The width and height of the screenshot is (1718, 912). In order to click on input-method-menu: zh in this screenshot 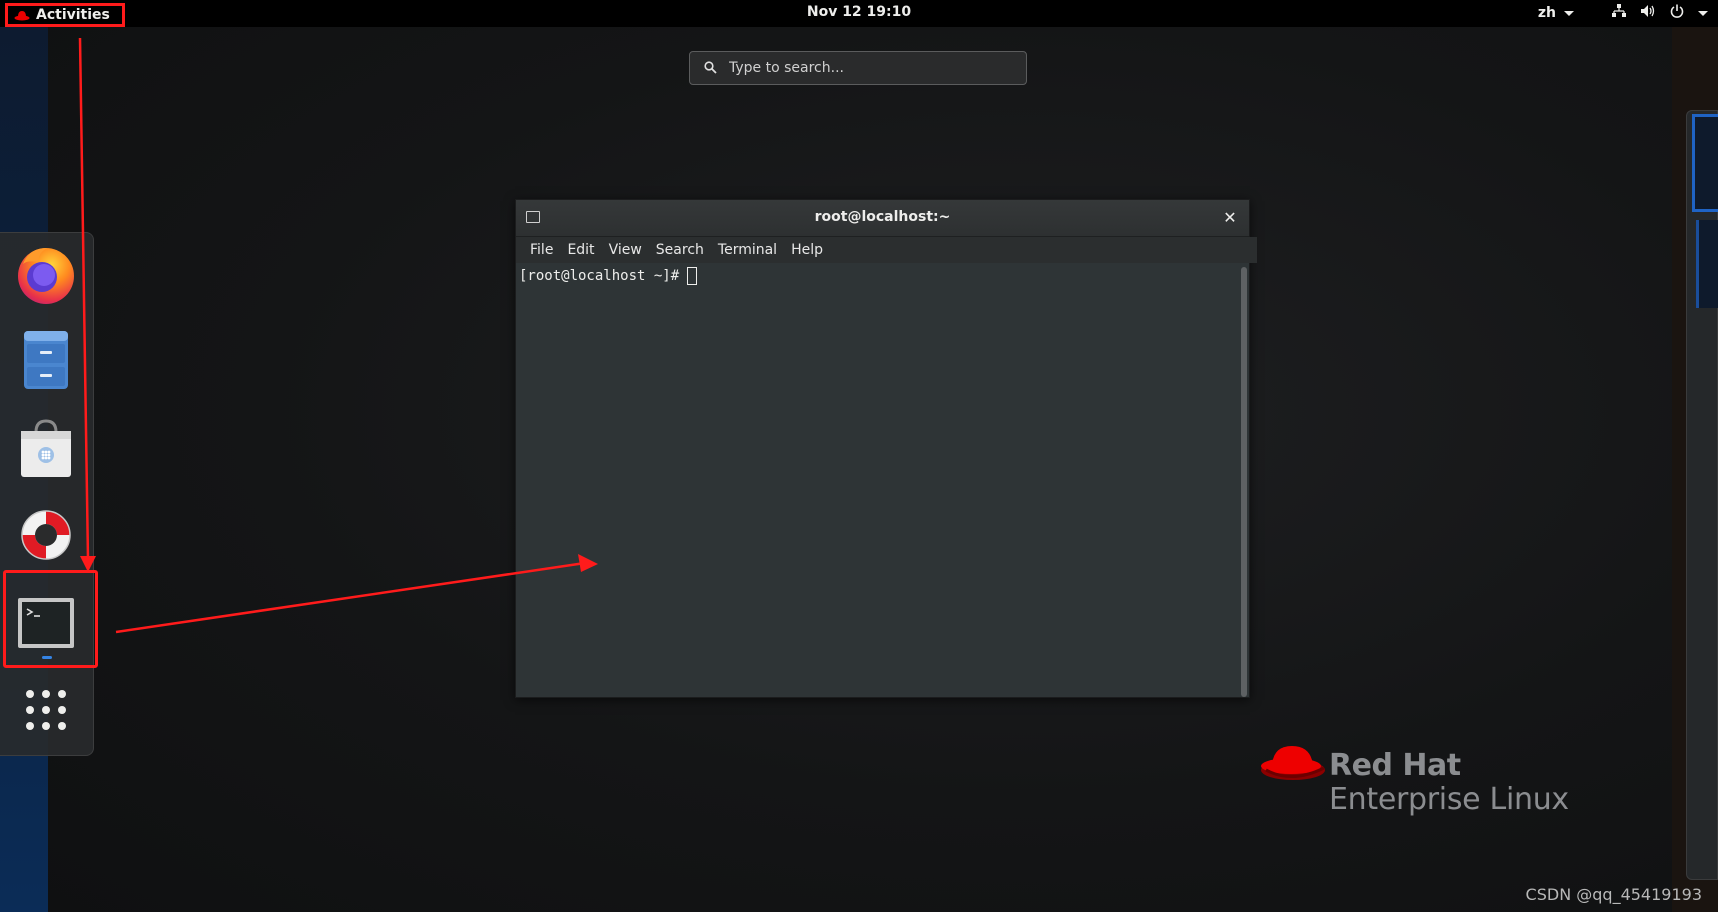, I will do `click(1556, 13)`.